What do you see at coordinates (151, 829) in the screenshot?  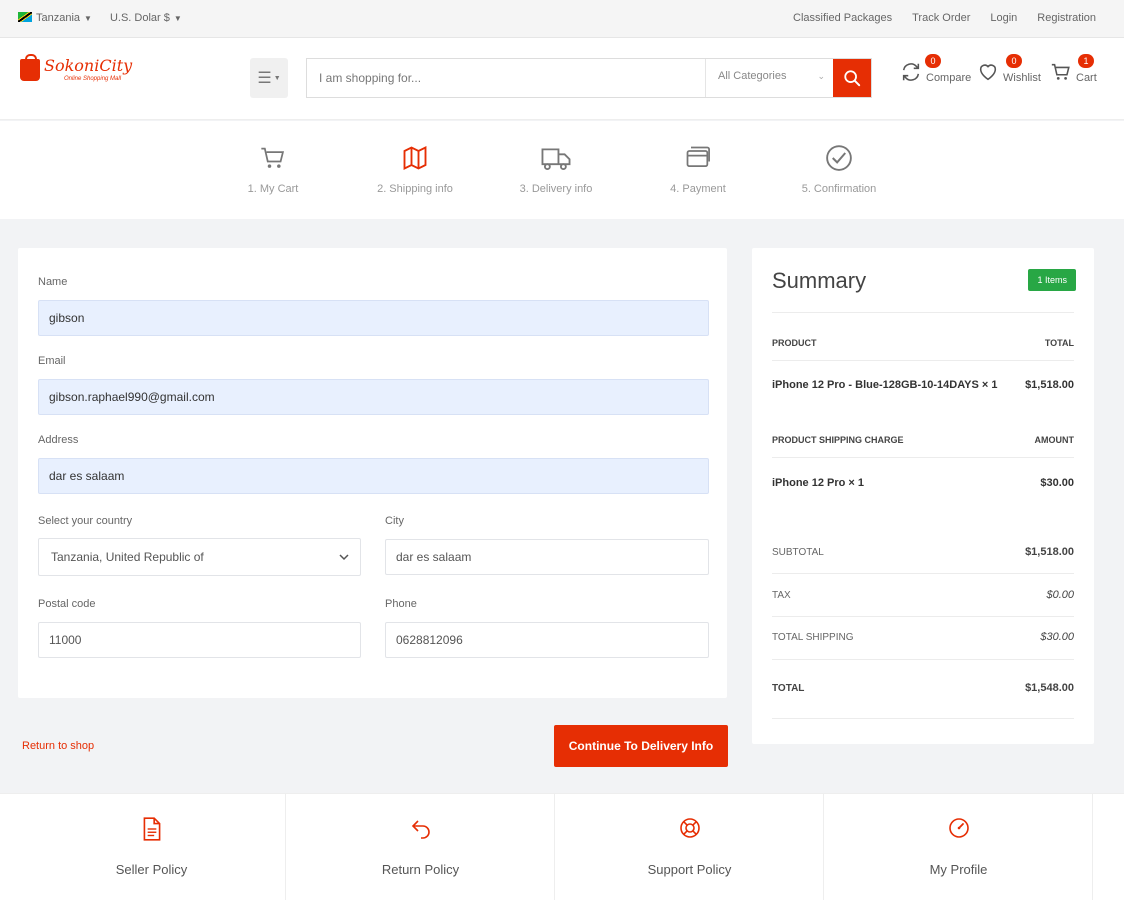 I see `document-icon` at bounding box center [151, 829].